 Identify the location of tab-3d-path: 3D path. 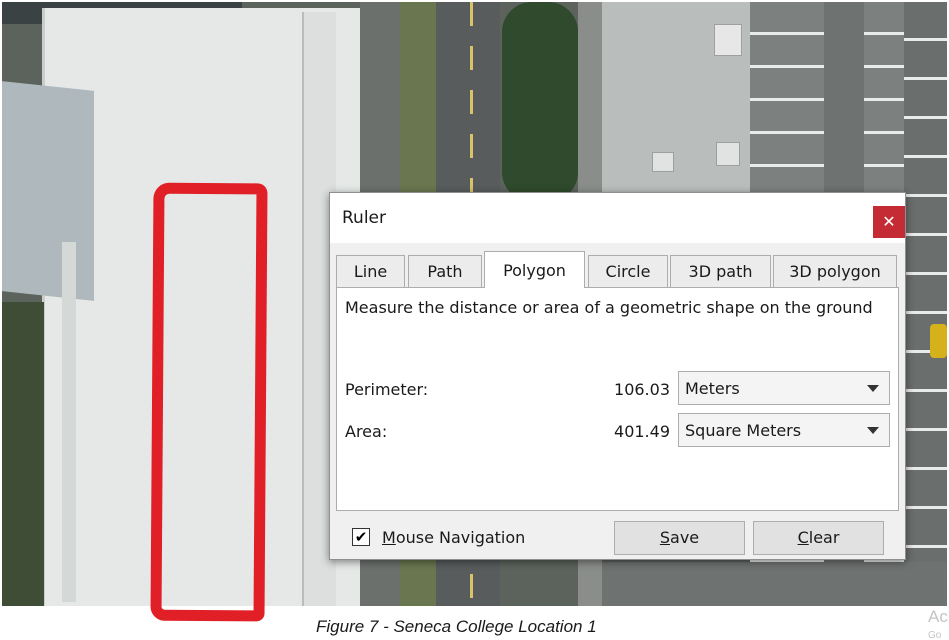
(720, 271).